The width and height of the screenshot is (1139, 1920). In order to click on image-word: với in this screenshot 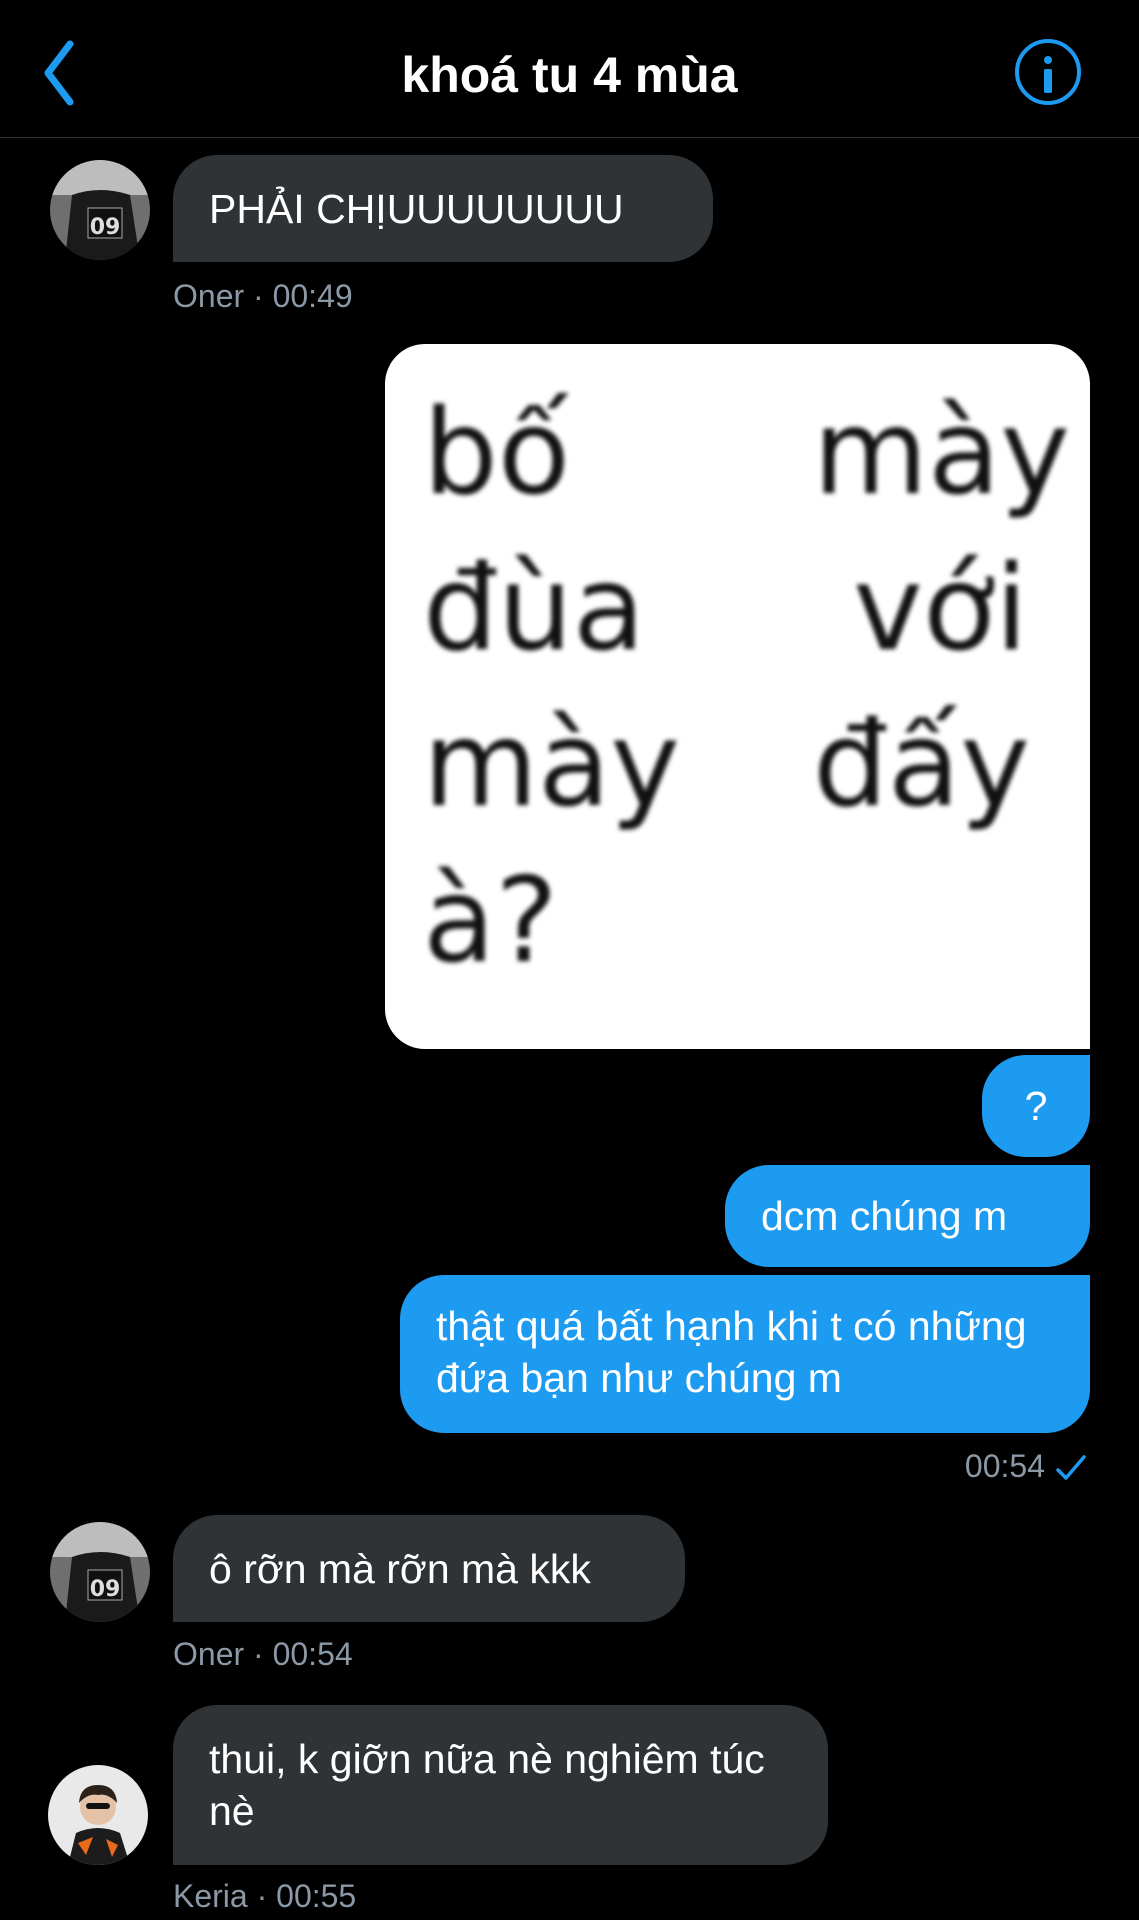, I will do `click(940, 608)`.